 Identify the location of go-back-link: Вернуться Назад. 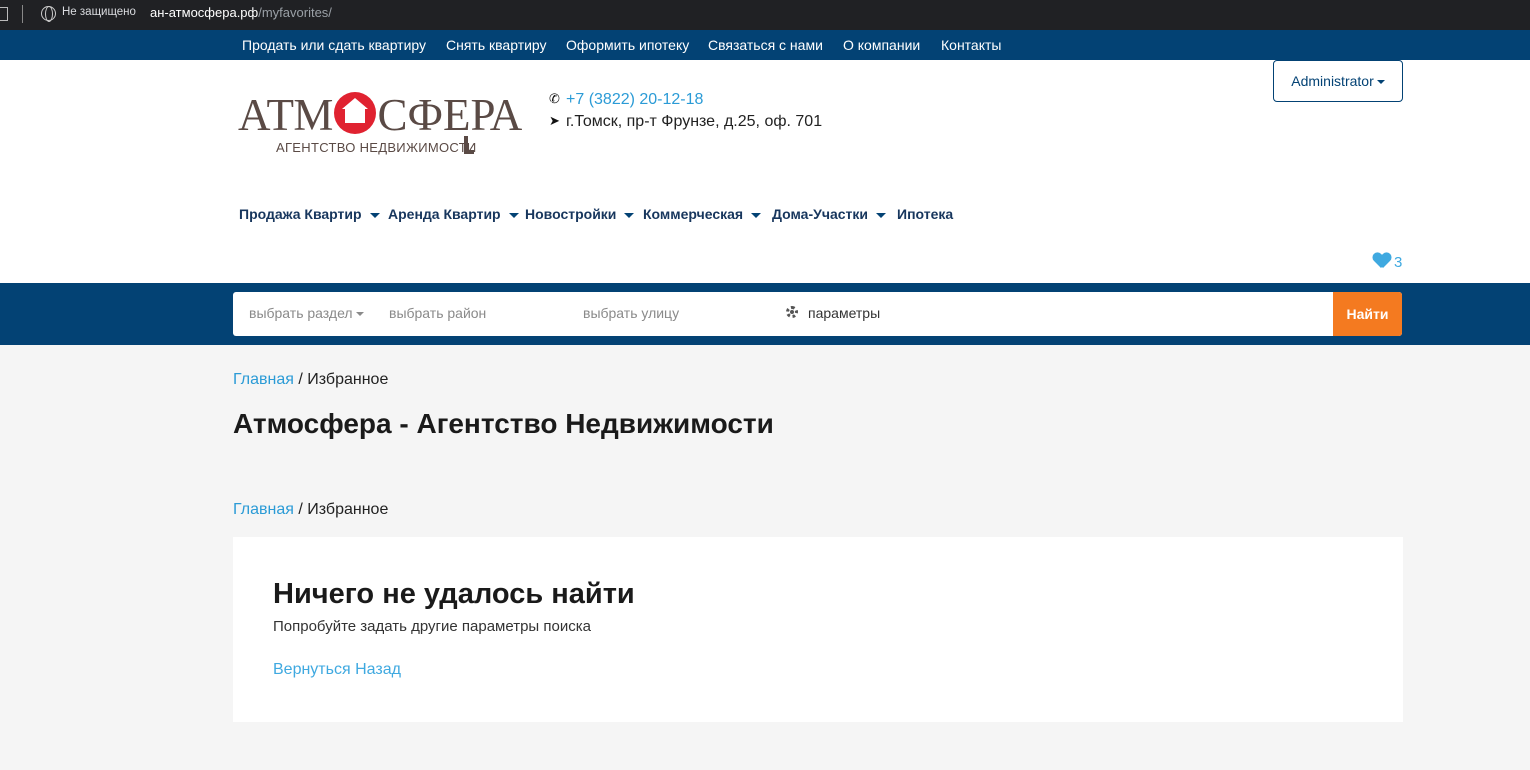
(337, 670).